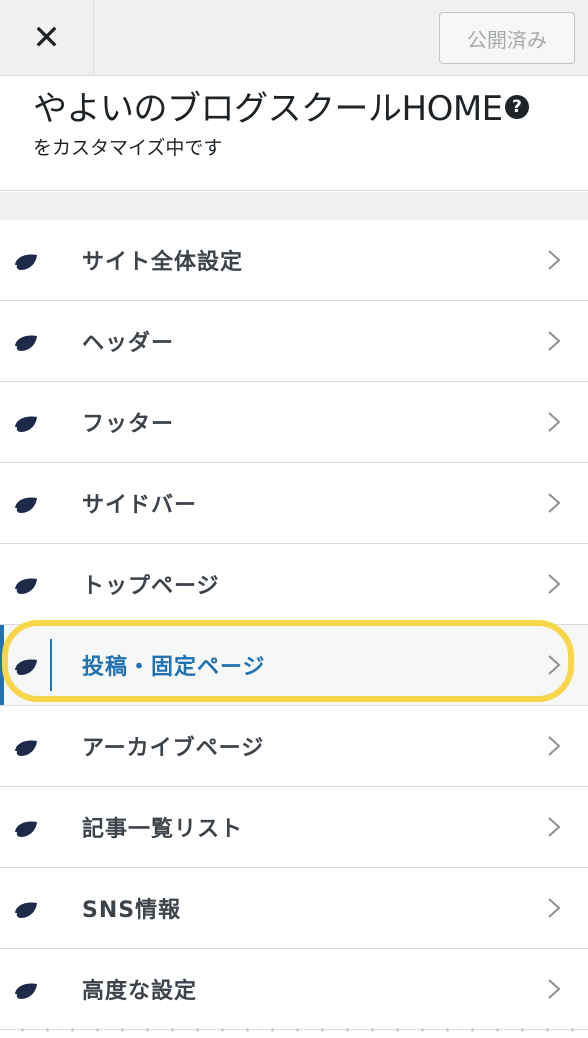 The image size is (588, 1038). What do you see at coordinates (294, 260) in the screenshot?
I see `menu-item-site-settings: サイト全体設定` at bounding box center [294, 260].